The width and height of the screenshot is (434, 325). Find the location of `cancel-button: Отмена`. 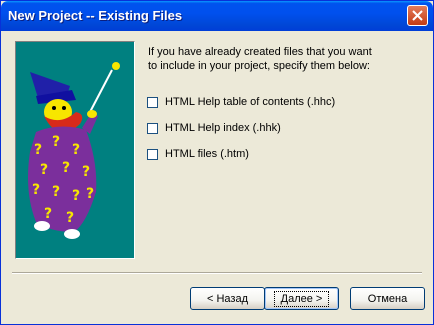

cancel-button: Отмена is located at coordinates (387, 298).